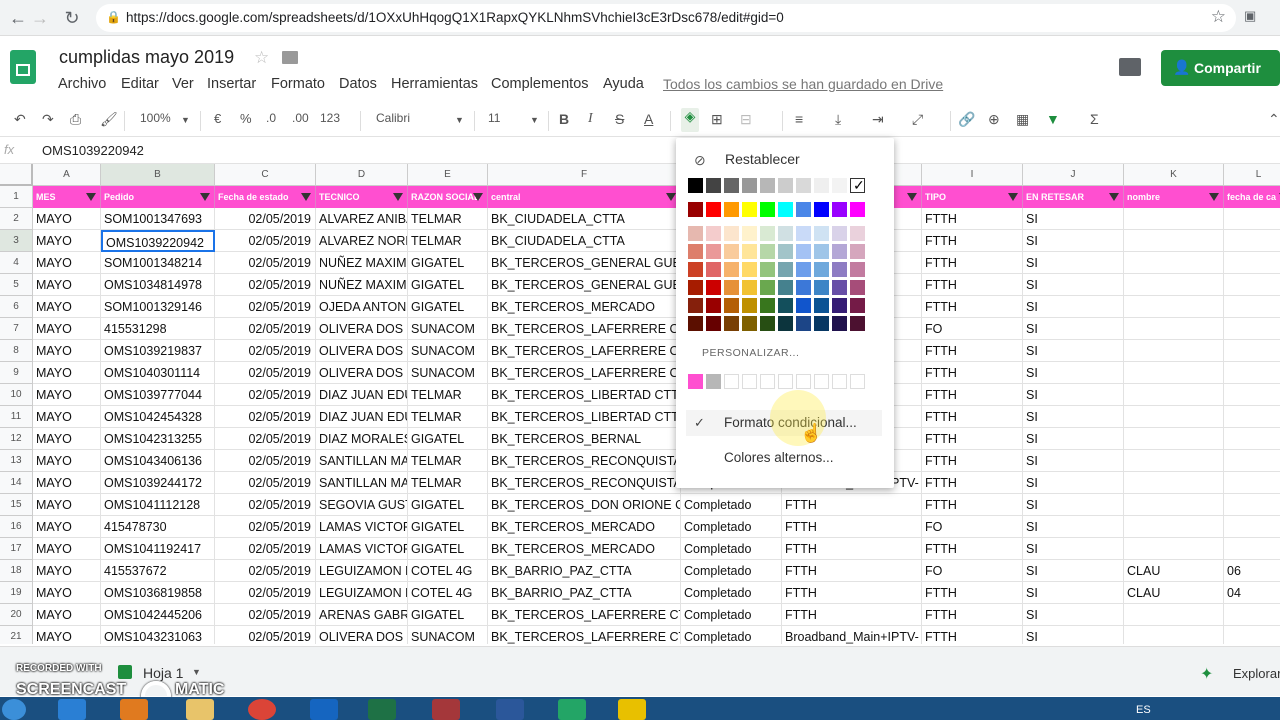 Image resolution: width=1280 pixels, height=720 pixels. Describe the element at coordinates (158, 439) in the screenshot. I see `cell-pedido: OMS1042313255` at that location.